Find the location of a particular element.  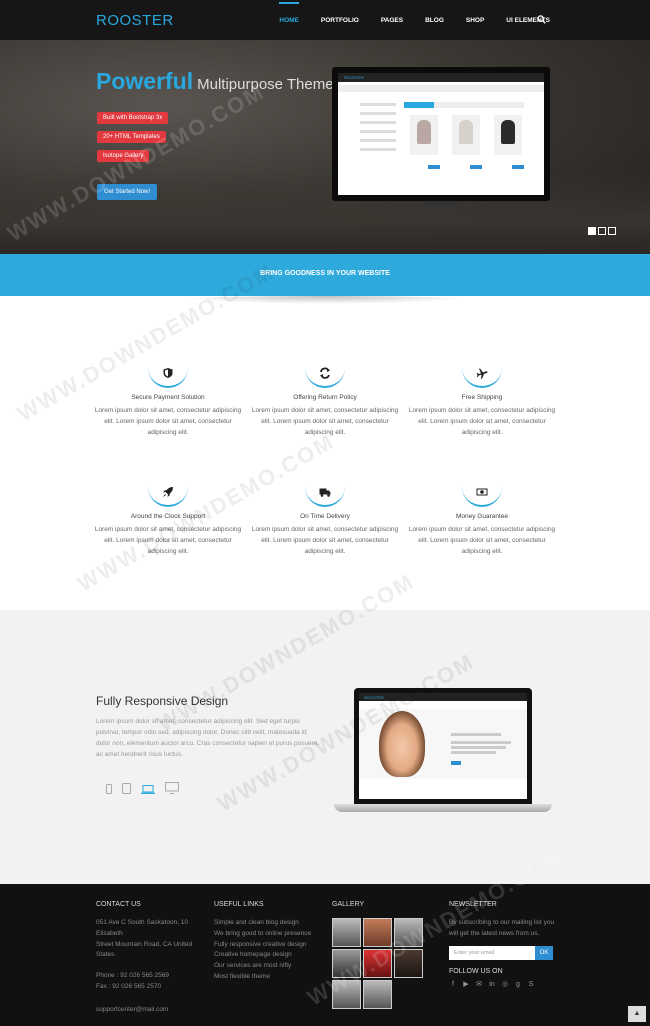

laptop-screen: ROOSTER is located at coordinates (443, 746).